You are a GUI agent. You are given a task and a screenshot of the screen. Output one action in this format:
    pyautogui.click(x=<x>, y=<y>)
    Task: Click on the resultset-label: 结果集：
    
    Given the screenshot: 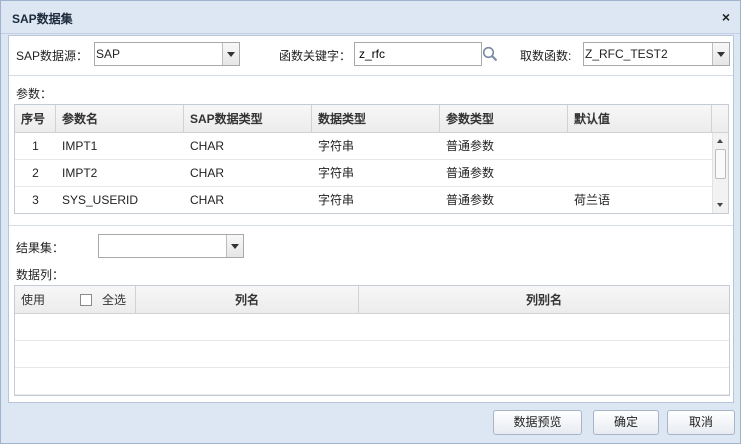 What is the action you would take?
    pyautogui.click(x=40, y=248)
    